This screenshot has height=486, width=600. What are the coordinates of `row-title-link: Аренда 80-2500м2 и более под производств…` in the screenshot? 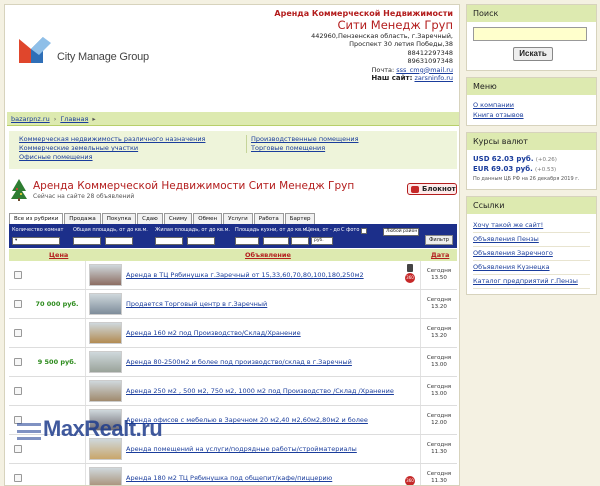 It's located at (239, 362).